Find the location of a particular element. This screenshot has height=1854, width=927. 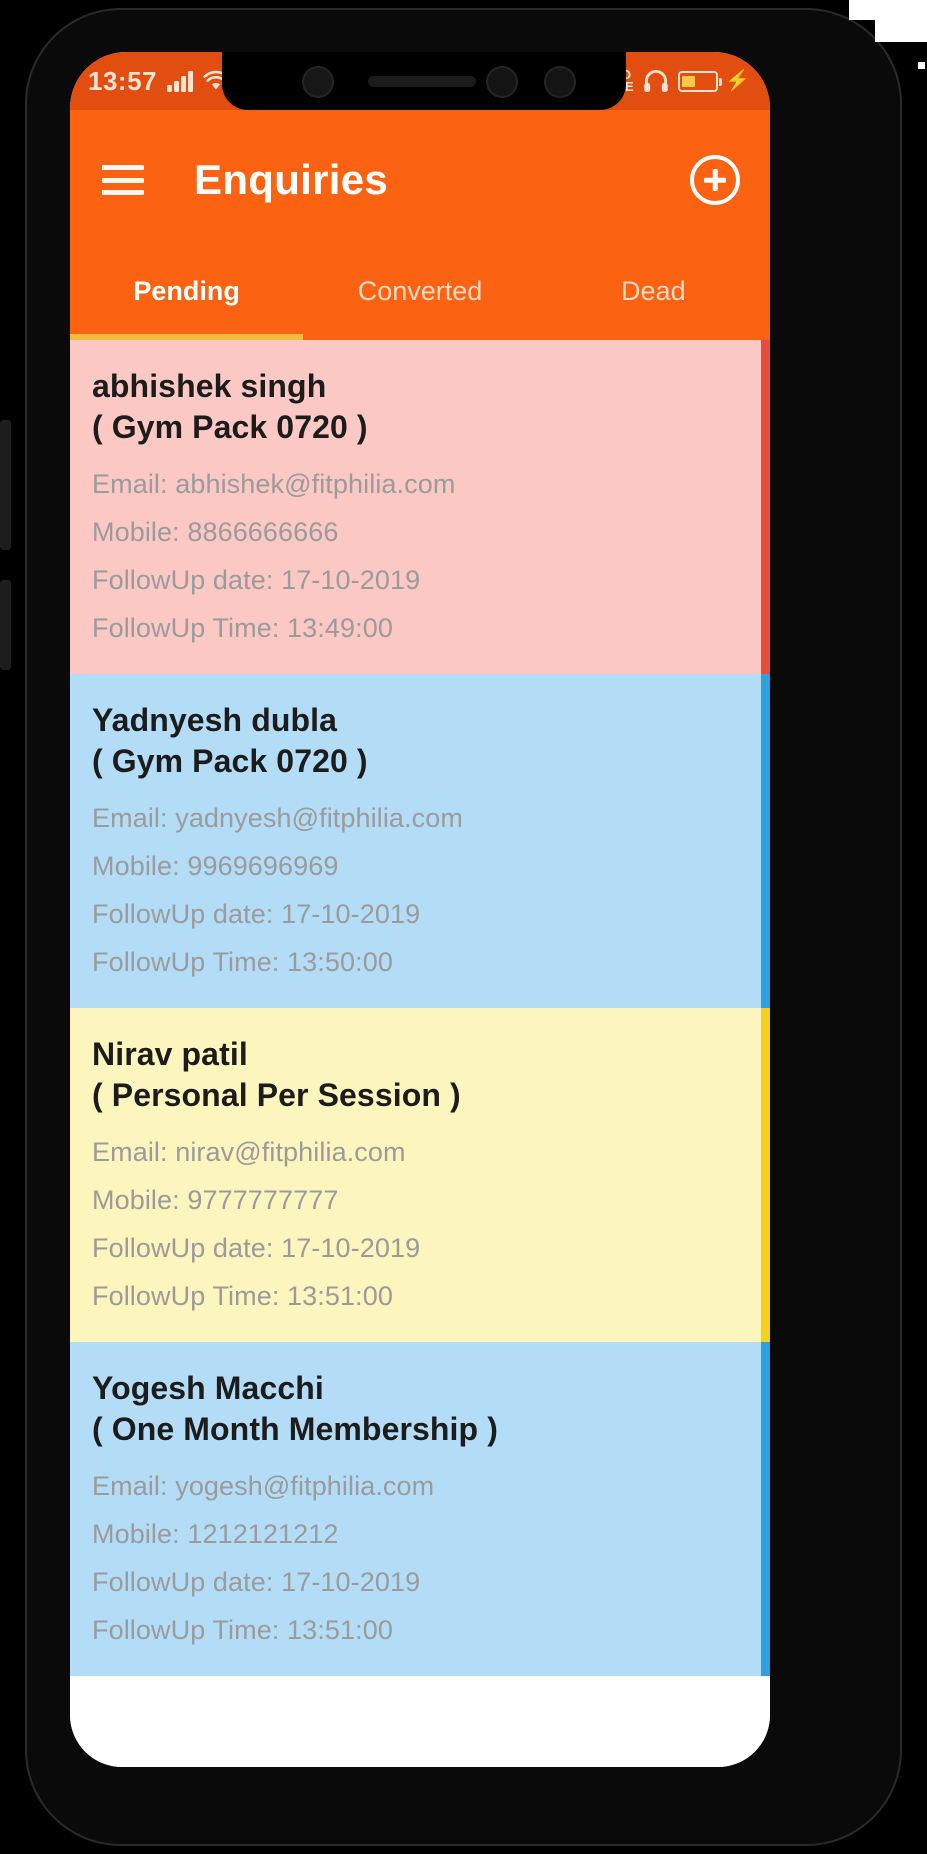

tab-bar: Pending Converted Dead is located at coordinates (420, 295).